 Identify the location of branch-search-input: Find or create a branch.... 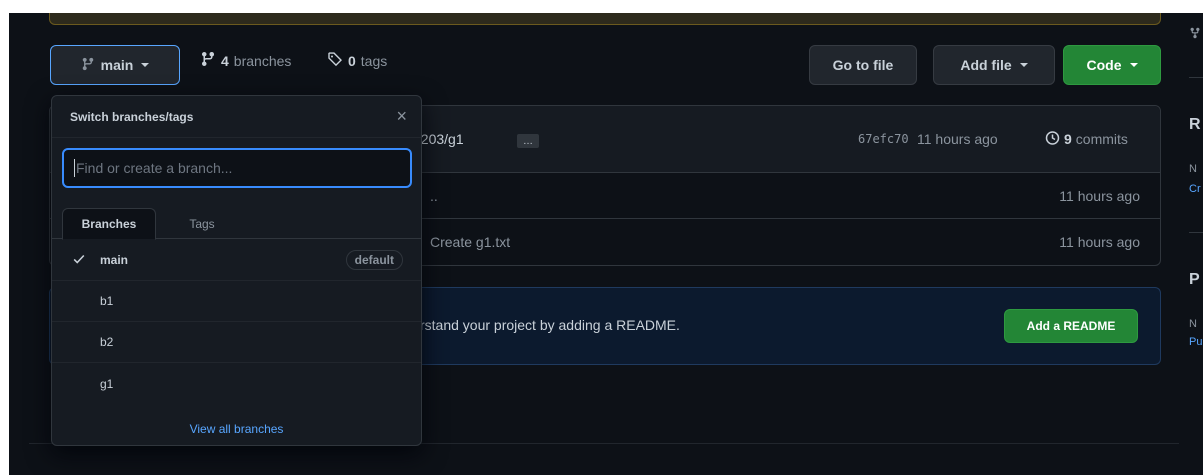
(237, 168).